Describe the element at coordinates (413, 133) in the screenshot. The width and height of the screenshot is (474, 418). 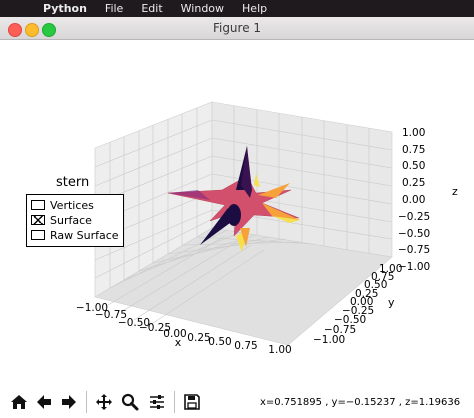
I see `z-tick: 1.00` at that location.